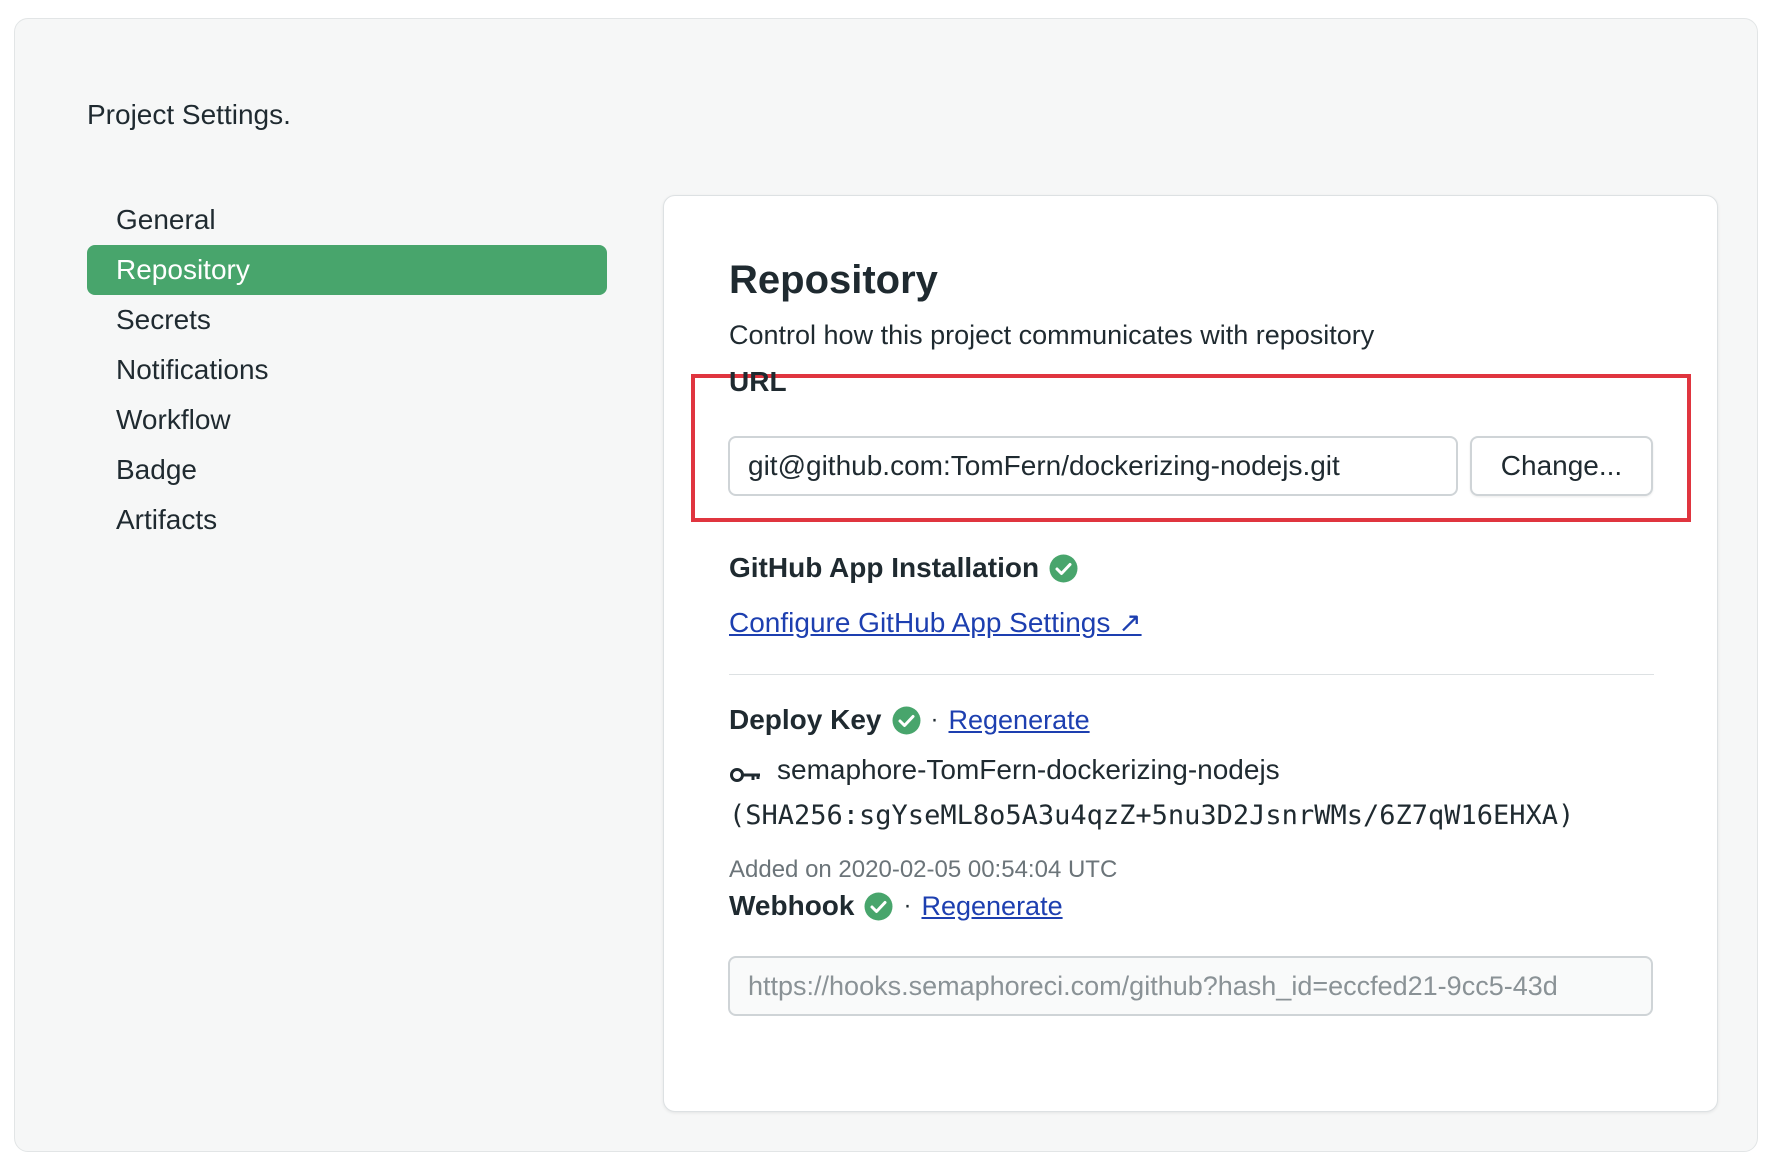 Image resolution: width=1774 pixels, height=1166 pixels. What do you see at coordinates (1019, 720) in the screenshot?
I see `regenerate-deploy-key-link: Regenerate` at bounding box center [1019, 720].